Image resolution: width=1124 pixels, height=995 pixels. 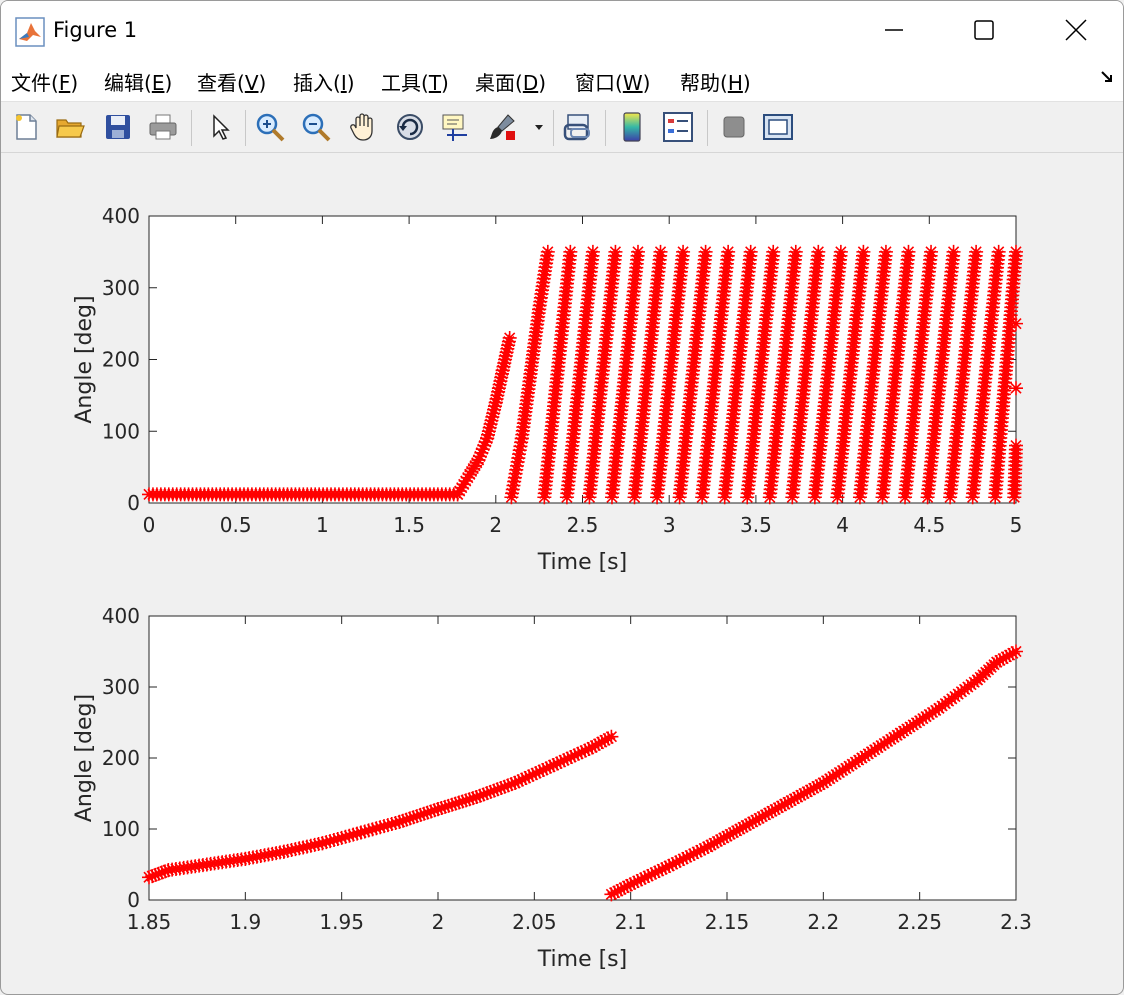 I want to click on x-tick-label: 2.2, so click(x=823, y=922).